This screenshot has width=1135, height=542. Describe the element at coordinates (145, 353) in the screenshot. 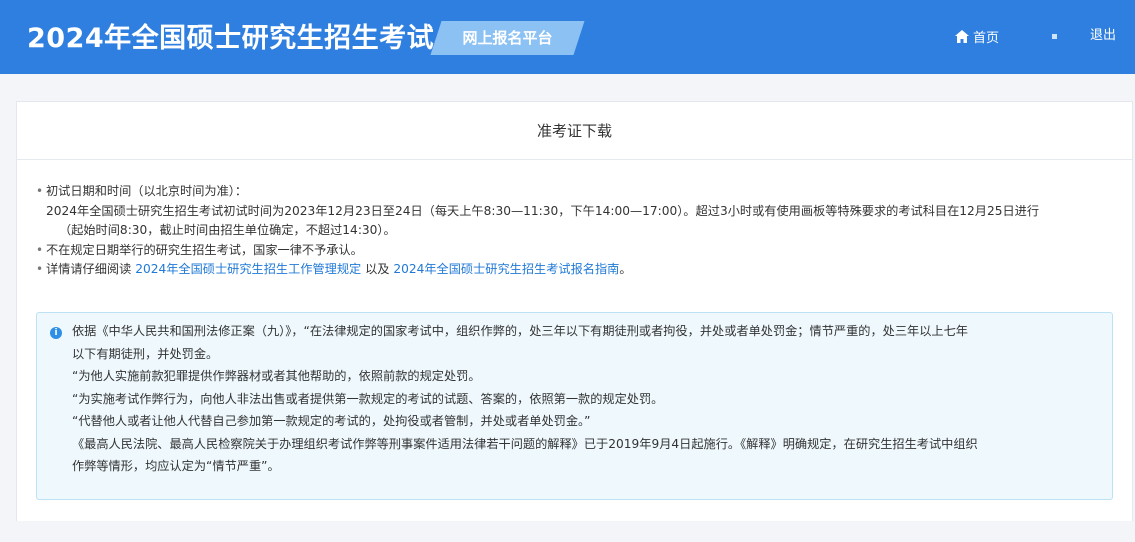

I see `law-line-2: 以下有期徒刑，并处罚金。` at that location.